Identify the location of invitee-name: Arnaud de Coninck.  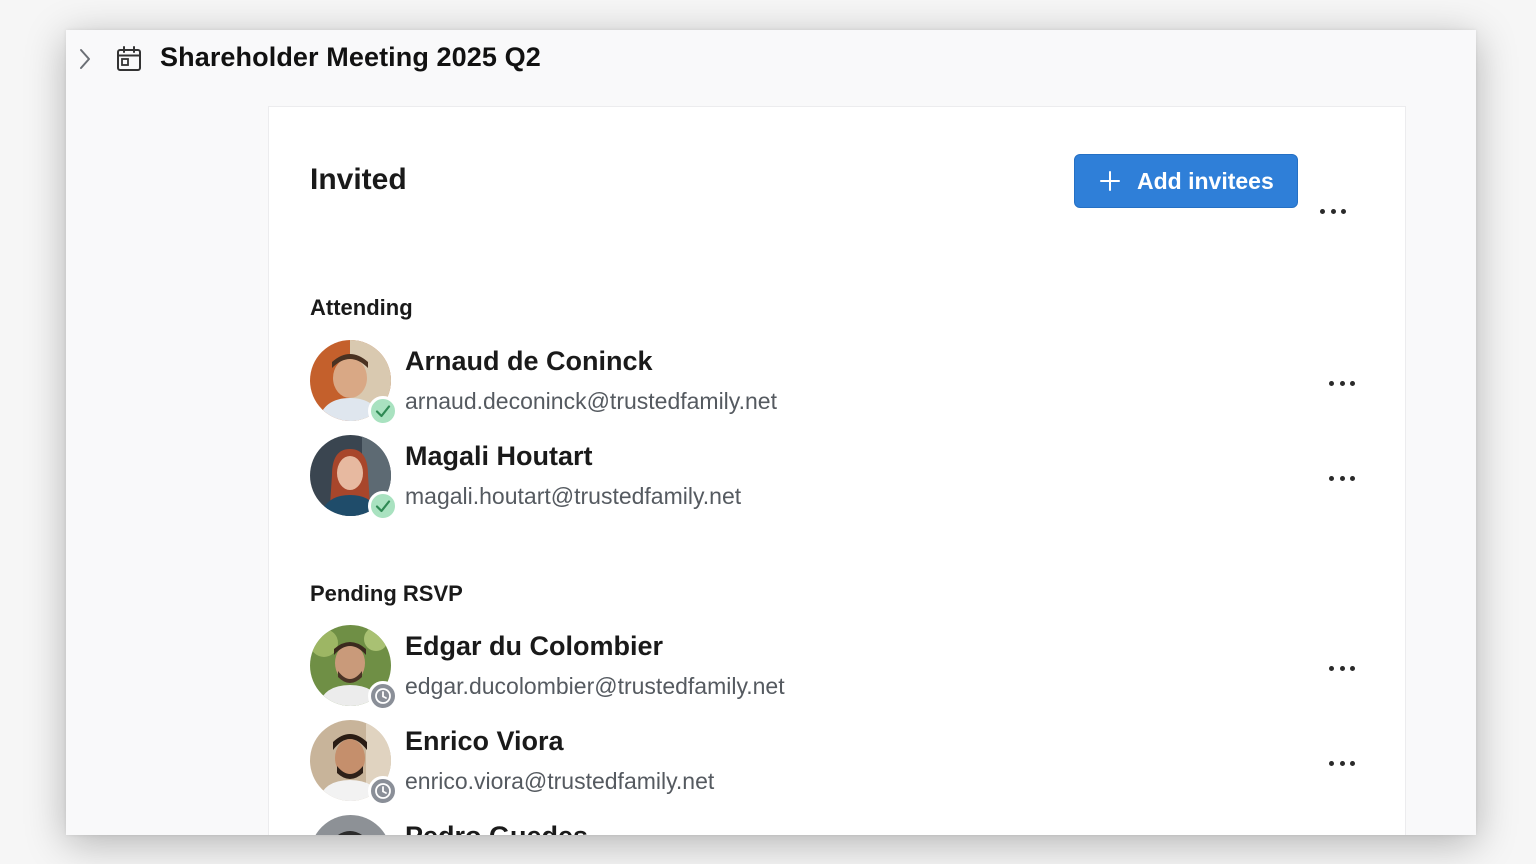
(529, 361).